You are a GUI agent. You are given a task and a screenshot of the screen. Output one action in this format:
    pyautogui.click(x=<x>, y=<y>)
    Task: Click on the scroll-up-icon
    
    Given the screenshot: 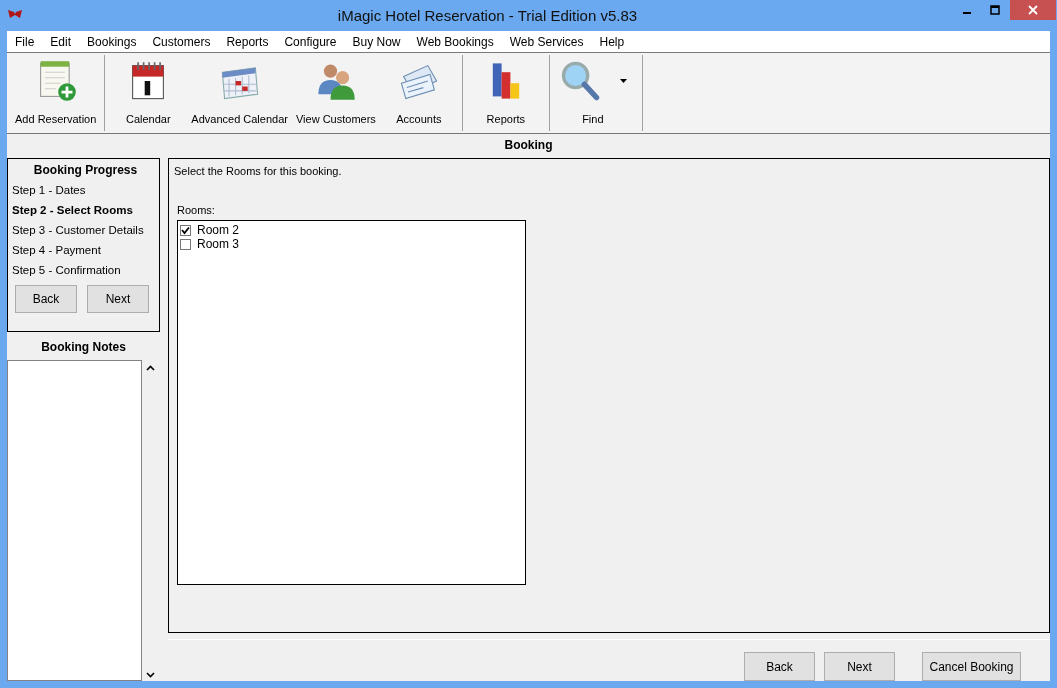 What is the action you would take?
    pyautogui.click(x=150, y=368)
    